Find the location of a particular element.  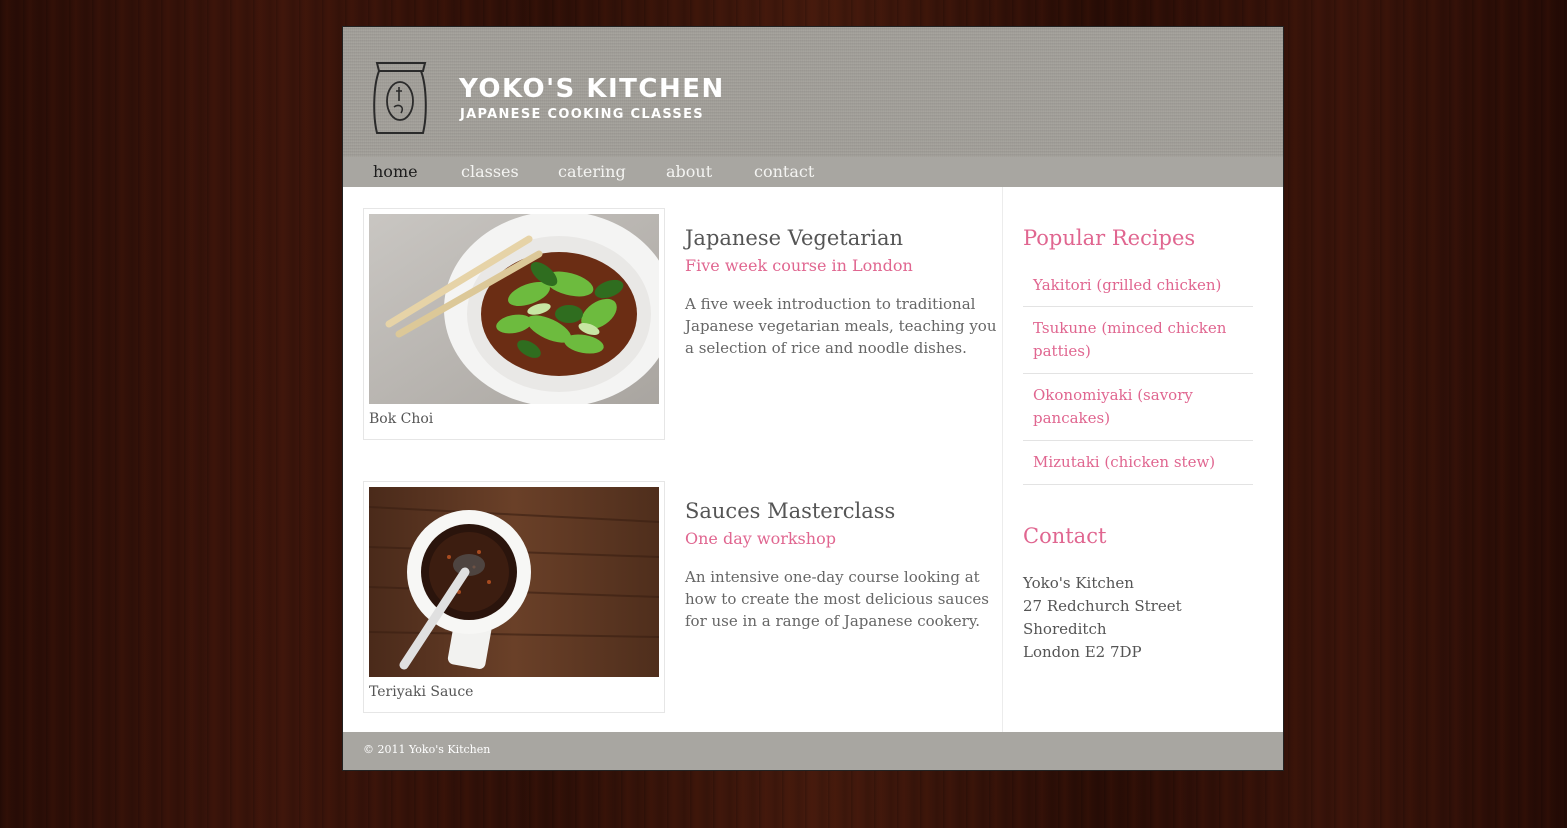

recipe-link: Tsukune (minced chicken patties) is located at coordinates (1138, 340).